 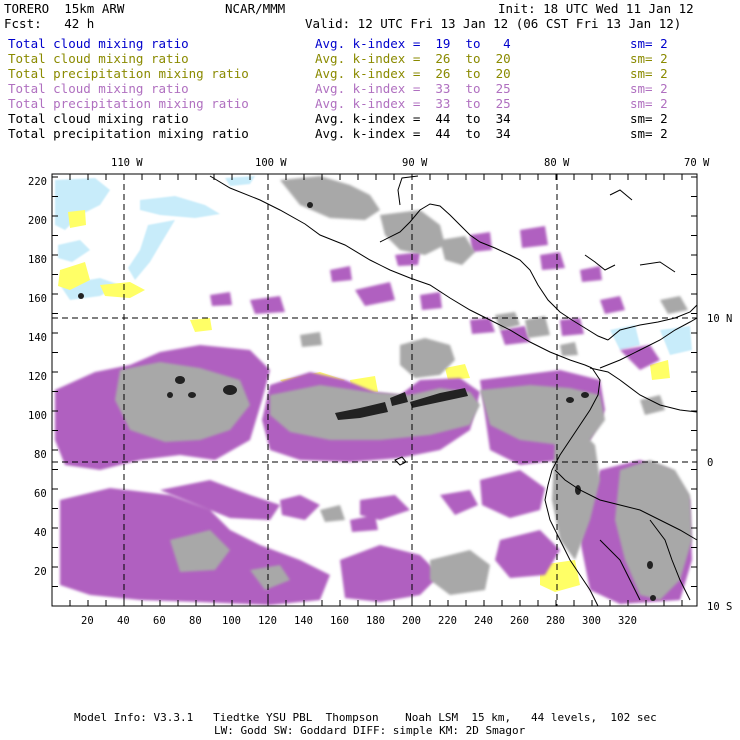 I want to click on y-tick-label: 120, so click(x=37, y=377).